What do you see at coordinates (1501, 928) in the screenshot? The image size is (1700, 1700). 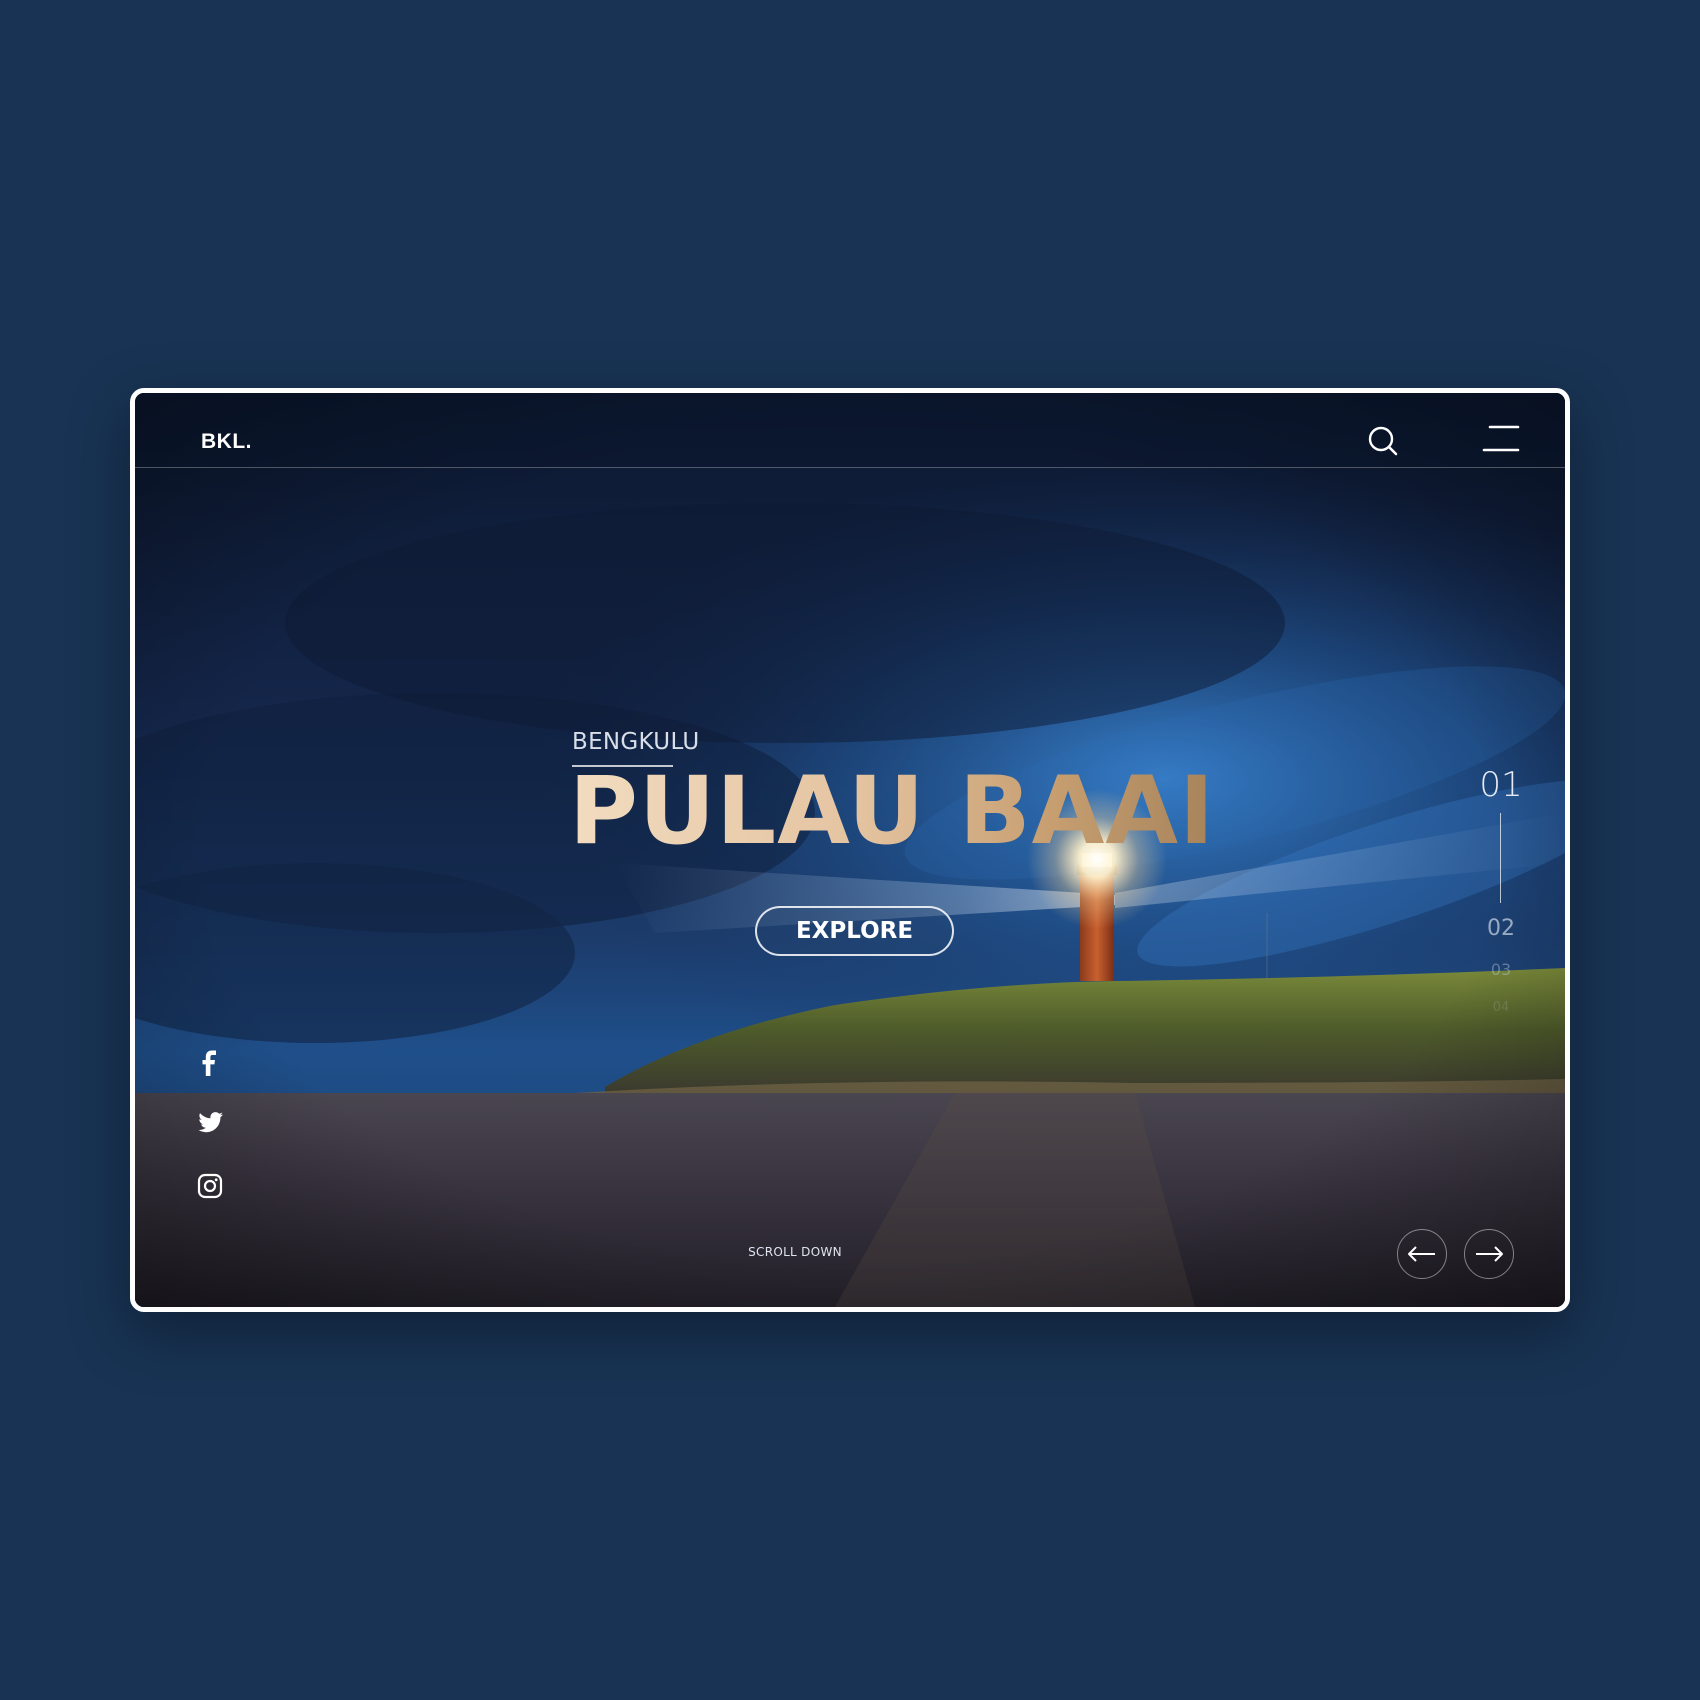 I see `slide-indicator-2: 02` at bounding box center [1501, 928].